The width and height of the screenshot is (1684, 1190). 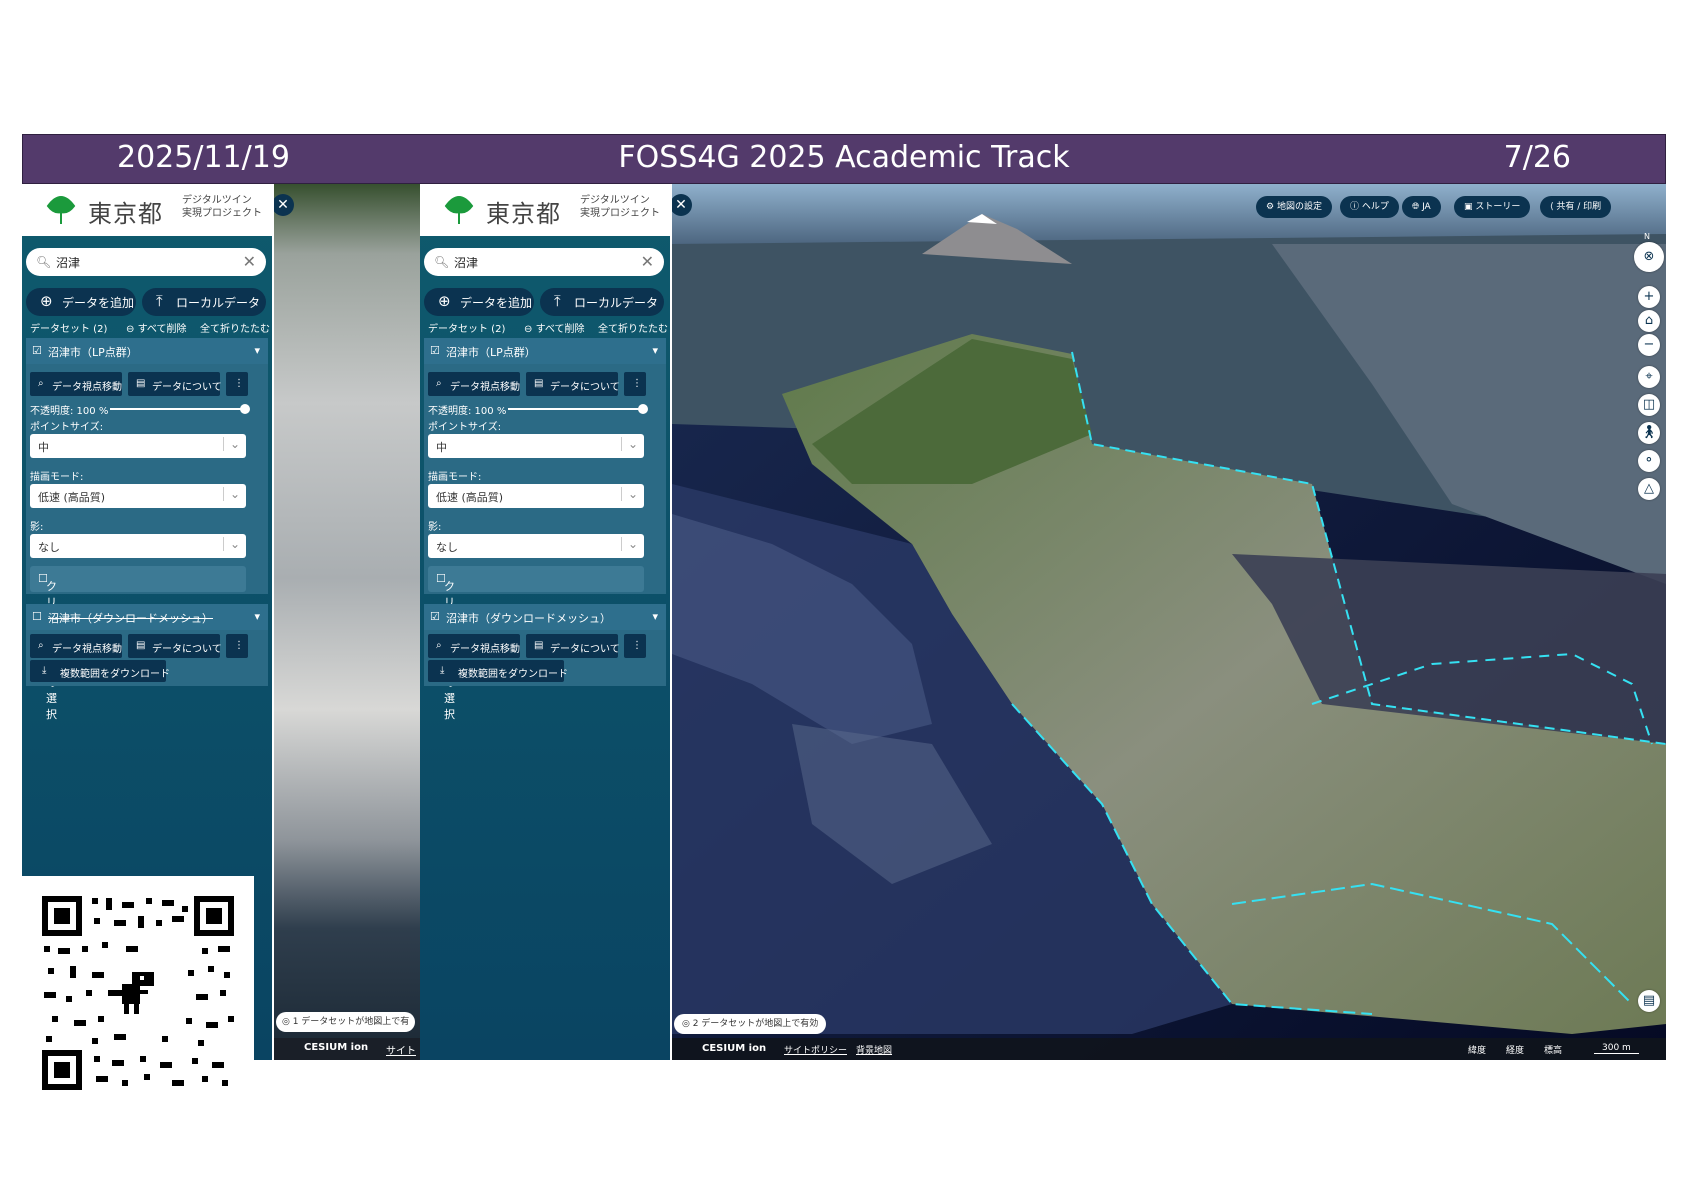 What do you see at coordinates (1576, 207) in the screenshot?
I see `share-print-button: ⟨ 共有 / 印刷` at bounding box center [1576, 207].